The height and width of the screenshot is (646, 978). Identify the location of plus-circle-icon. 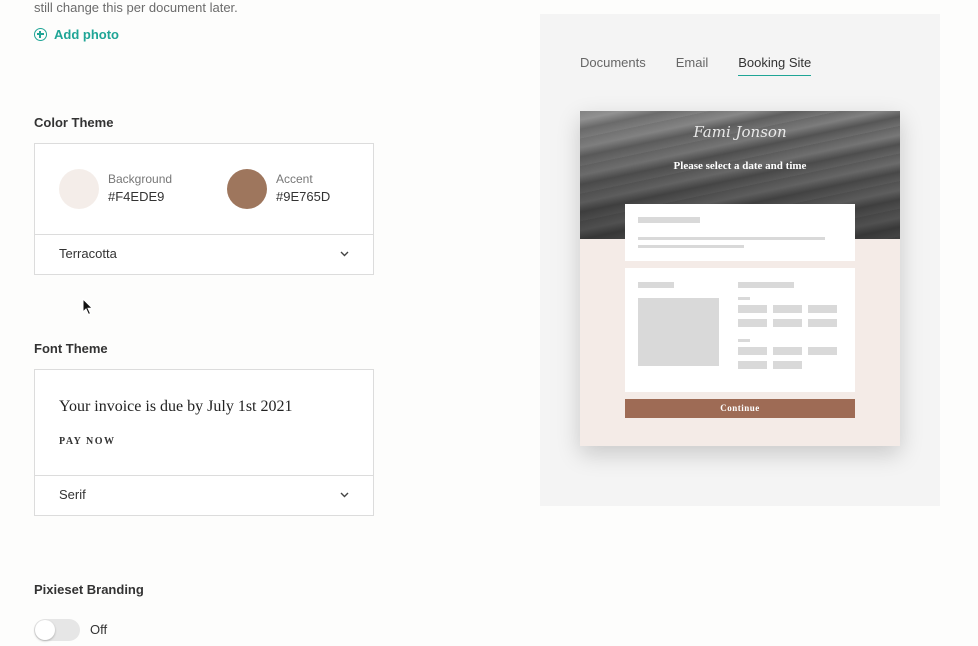
(40, 34).